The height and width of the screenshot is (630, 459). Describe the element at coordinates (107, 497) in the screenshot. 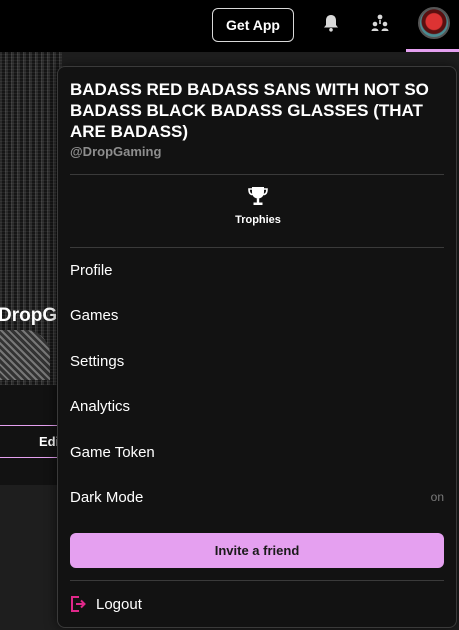

I see `menu-item-label: Dark Mode` at that location.